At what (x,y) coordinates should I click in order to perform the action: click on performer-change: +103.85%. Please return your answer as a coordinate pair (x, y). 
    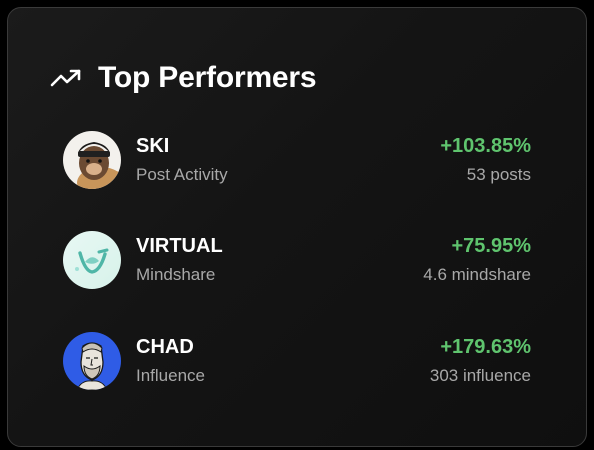
    Looking at the image, I should click on (485, 146).